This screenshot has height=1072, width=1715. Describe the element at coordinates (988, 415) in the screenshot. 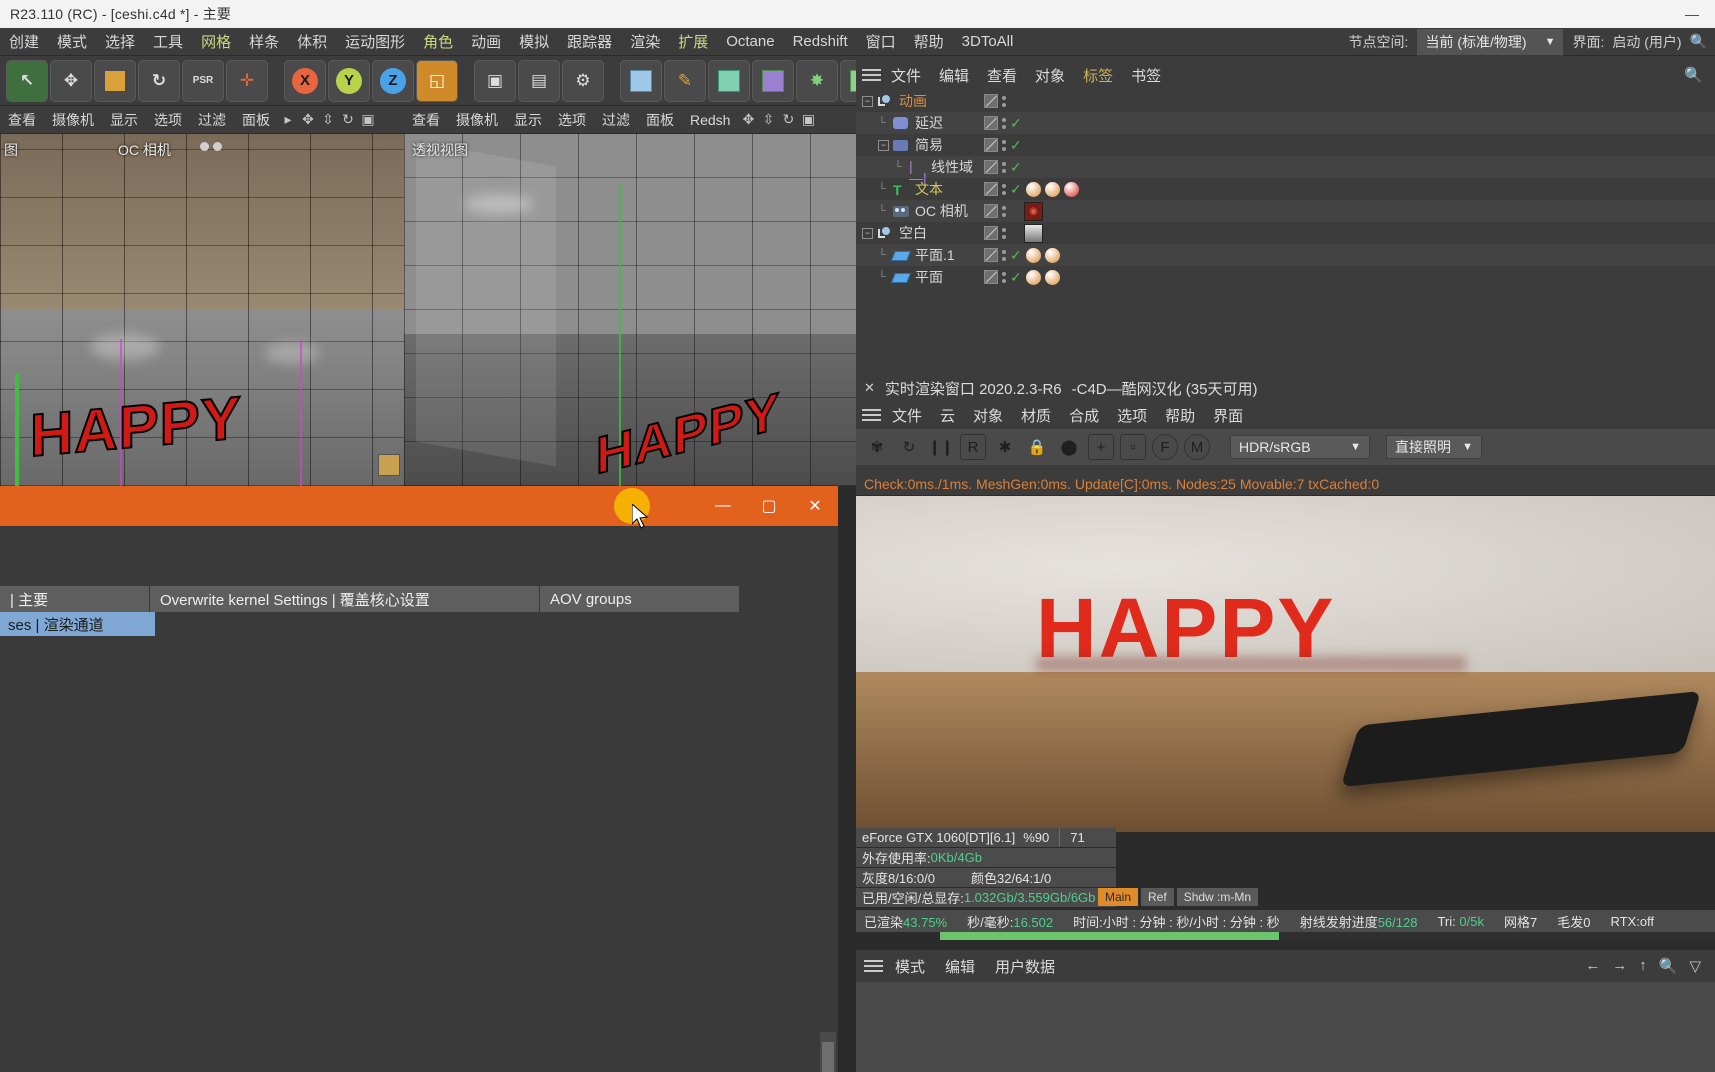

I see `lv-menu-object: 对象` at that location.